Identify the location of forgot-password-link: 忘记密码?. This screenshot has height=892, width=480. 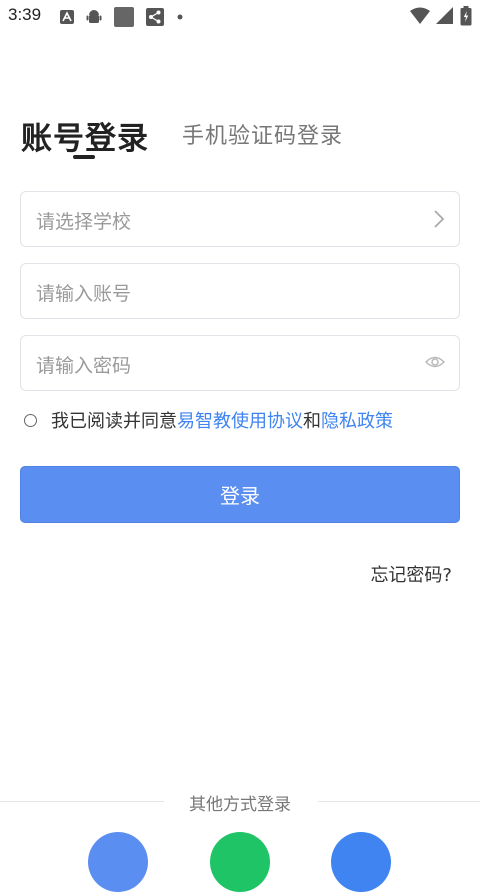
(411, 574).